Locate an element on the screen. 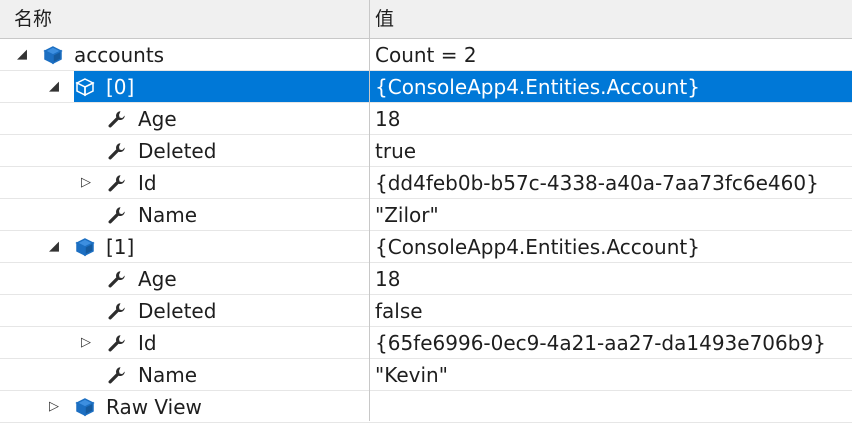  row-value: {65fe6996-0ec9-4a21-aa27-da1493e706b9} is located at coordinates (600, 343).